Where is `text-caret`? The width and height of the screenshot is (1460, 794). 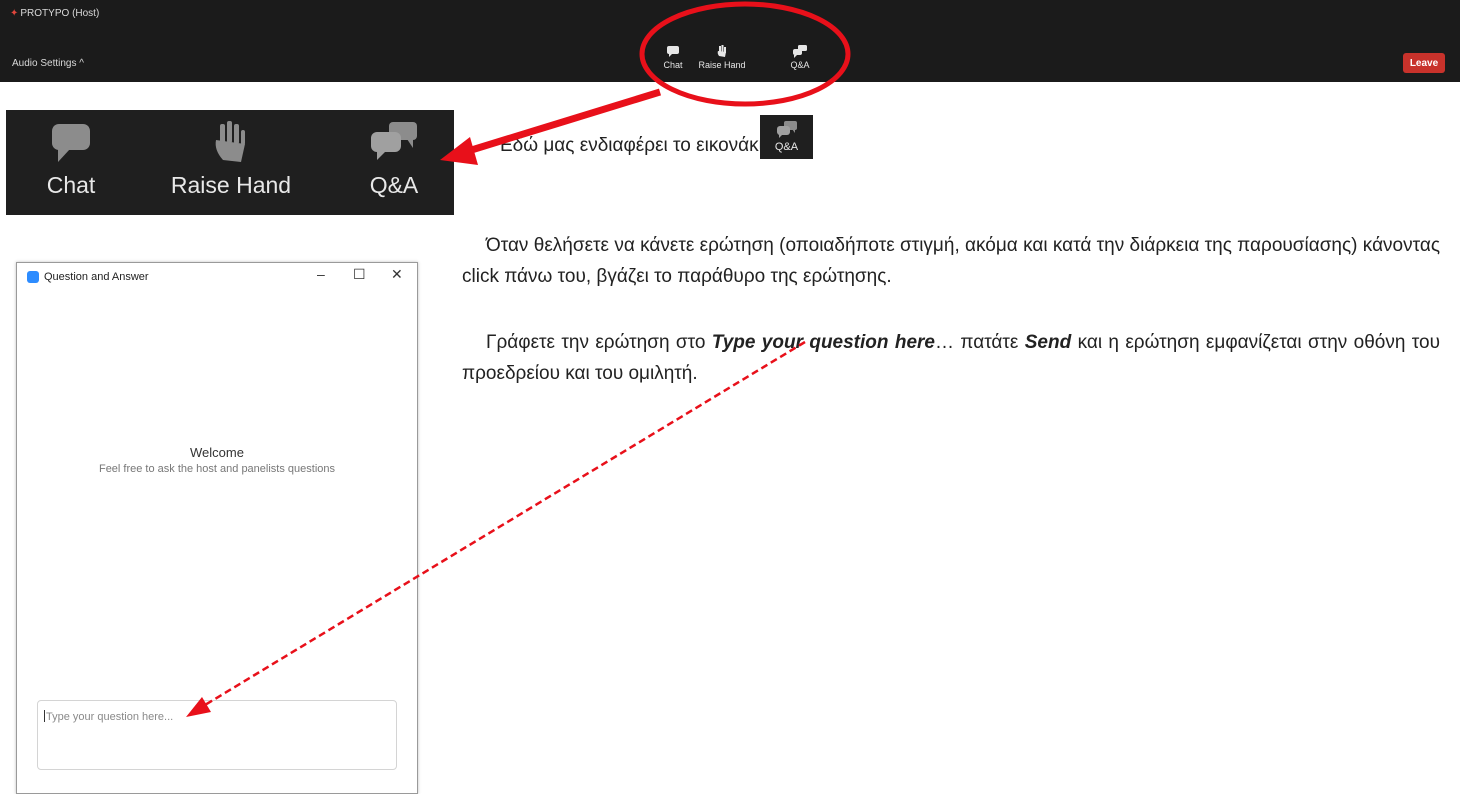
text-caret is located at coordinates (44, 716).